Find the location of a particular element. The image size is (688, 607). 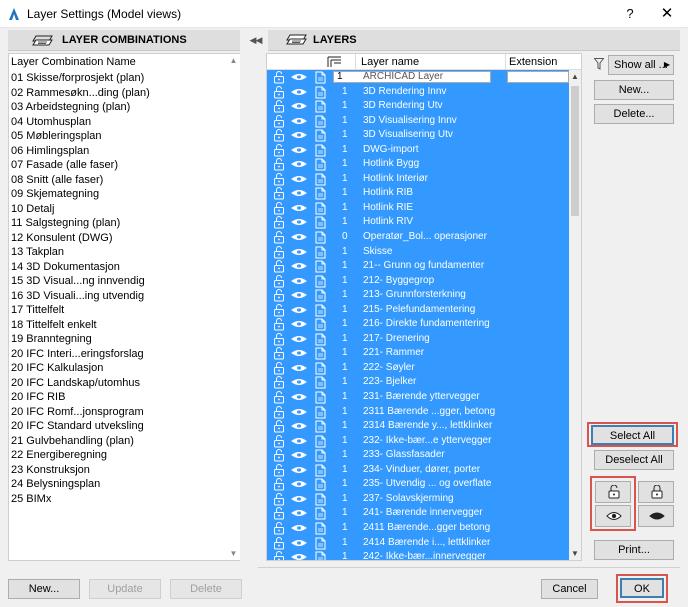

delete-combination-button: Delete is located at coordinates (206, 589).